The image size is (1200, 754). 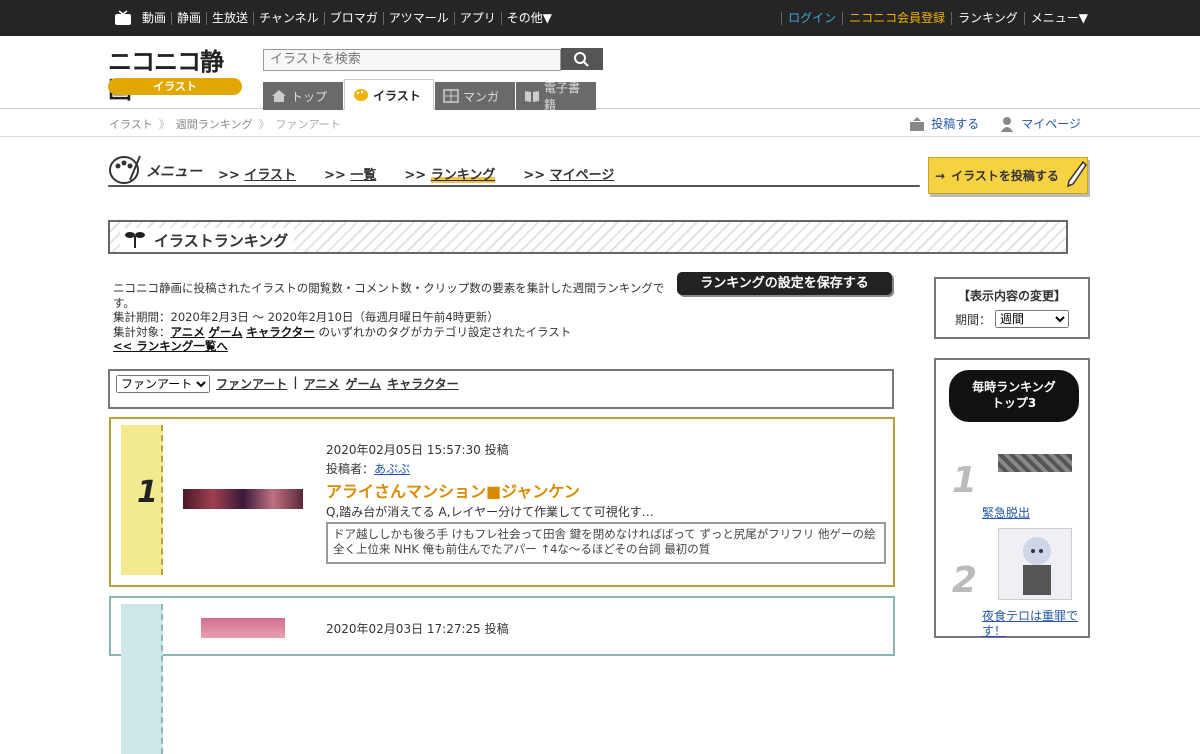 I want to click on register-link: ニコニコ会員登録, so click(x=896, y=18).